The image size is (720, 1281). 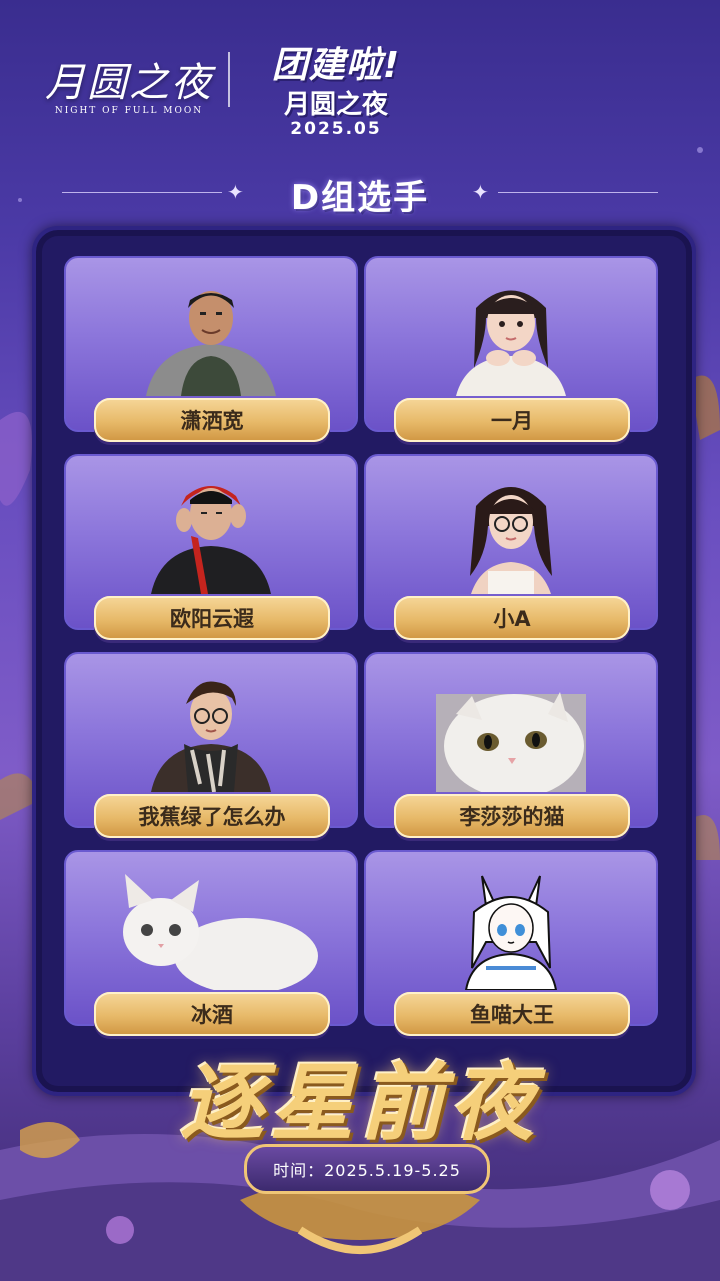 I want to click on player-name: 潇洒宽, so click(x=212, y=420).